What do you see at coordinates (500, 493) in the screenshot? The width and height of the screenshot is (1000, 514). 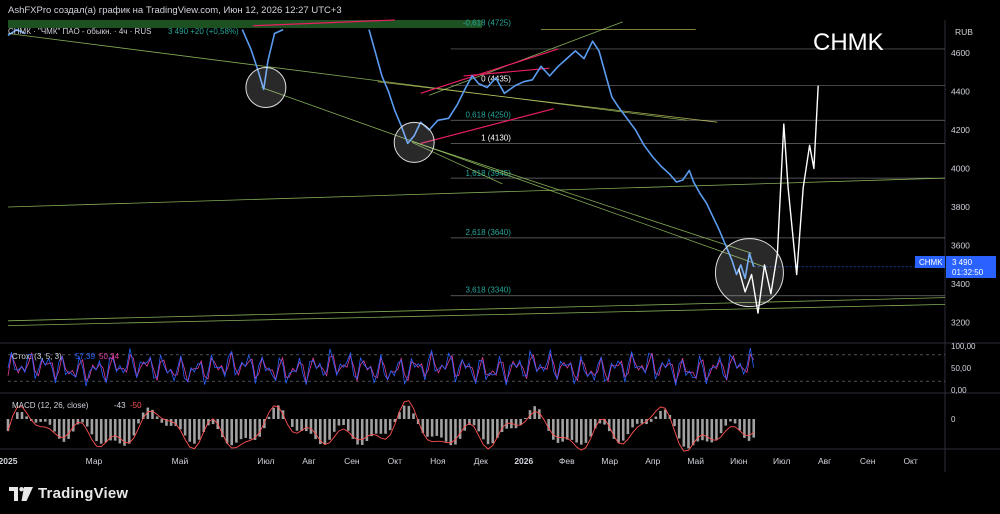 I see `footer` at bounding box center [500, 493].